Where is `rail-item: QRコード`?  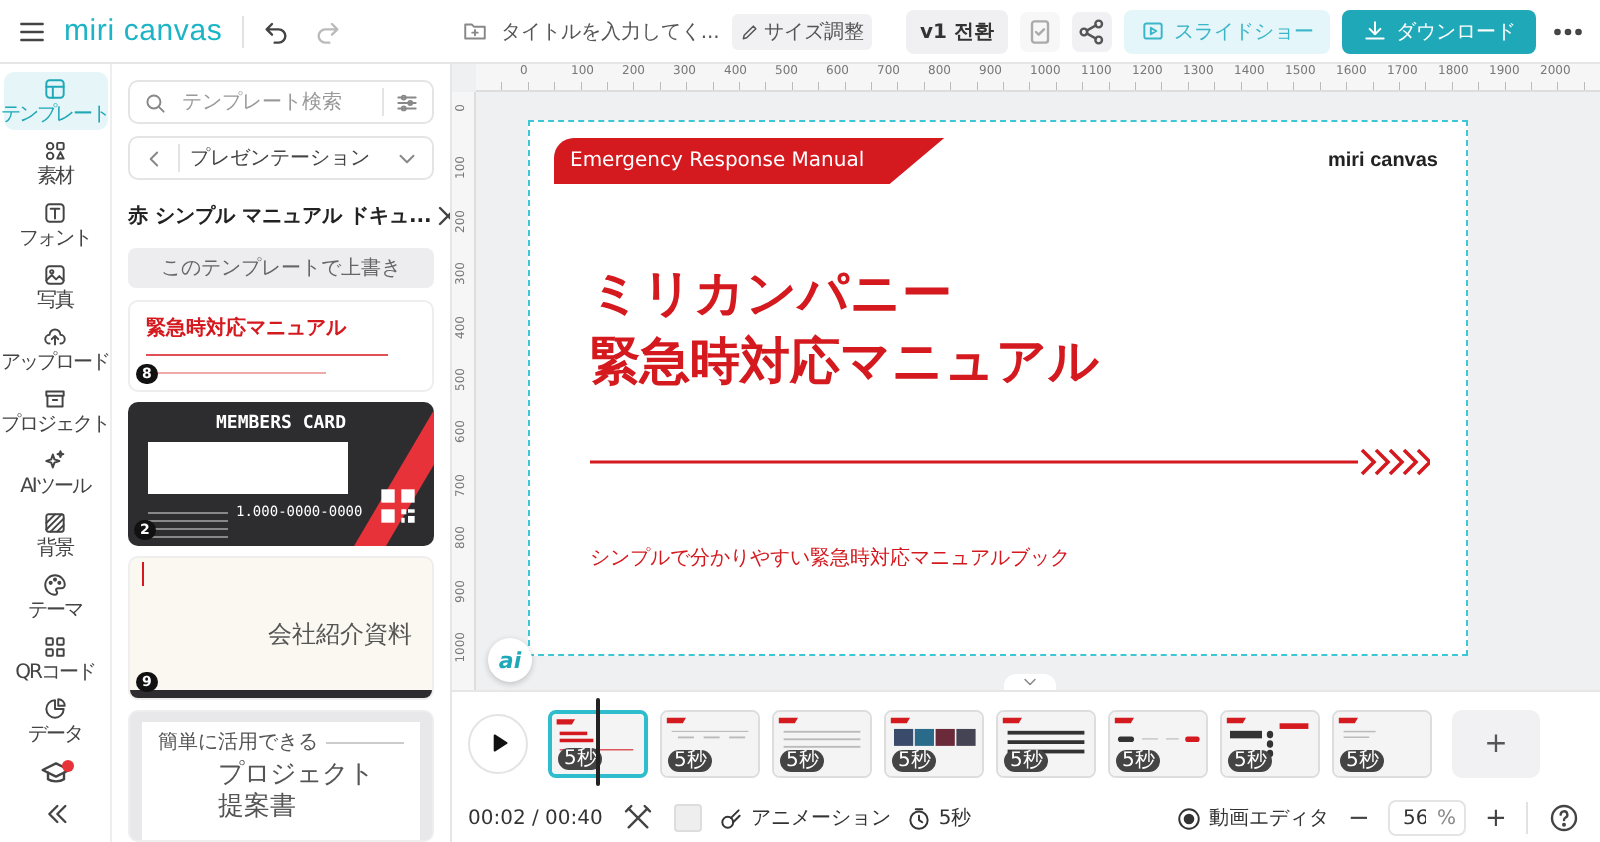
rail-item: QRコード is located at coordinates (55, 659).